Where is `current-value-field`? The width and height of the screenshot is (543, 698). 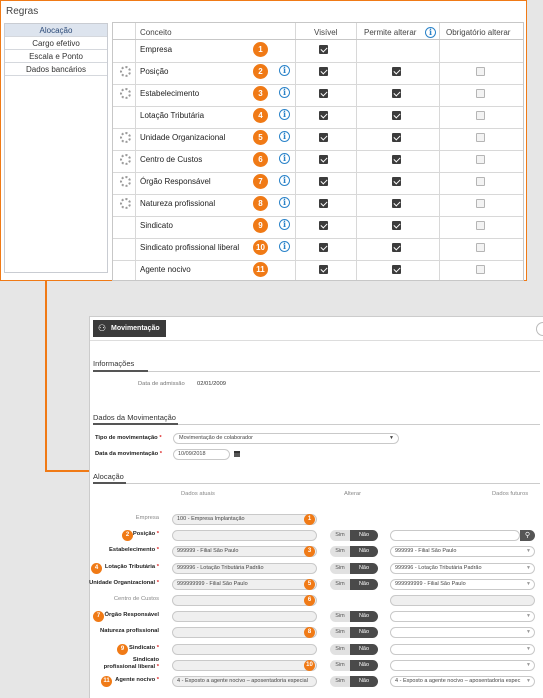
current-value-field is located at coordinates (244, 649).